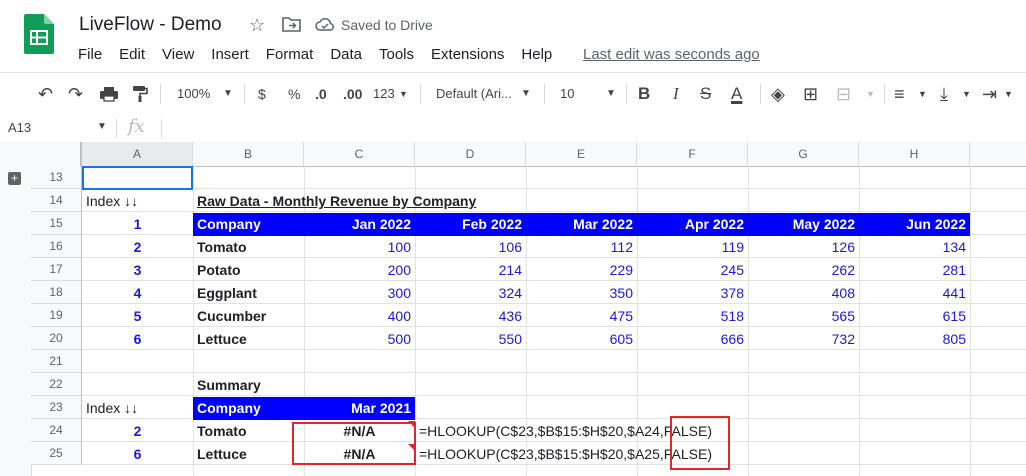 This screenshot has height=476, width=1026. What do you see at coordinates (393, 201) in the screenshot?
I see `raw-data-title: Raw Data - Monthly Revenue by Company` at bounding box center [393, 201].